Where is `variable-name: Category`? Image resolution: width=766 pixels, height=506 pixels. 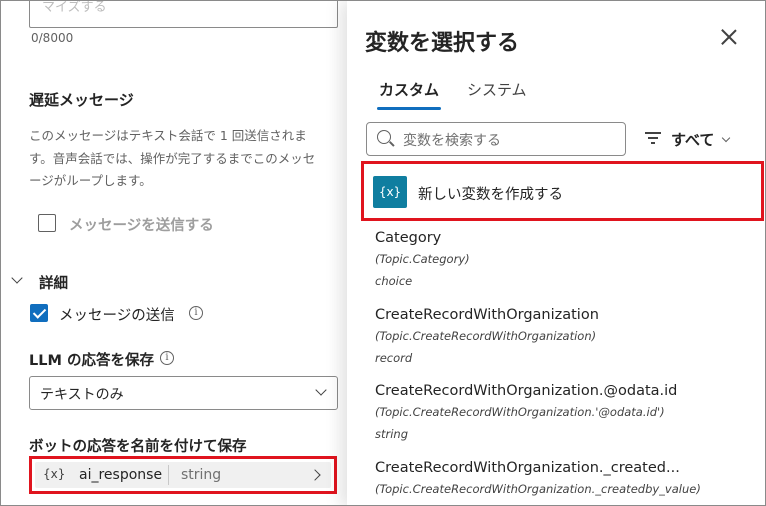 variable-name: Category is located at coordinates (408, 238).